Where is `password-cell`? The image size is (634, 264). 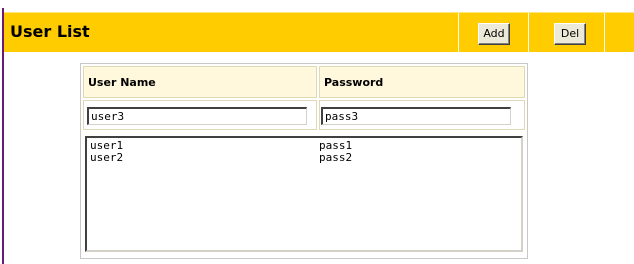
password-cell is located at coordinates (422, 115).